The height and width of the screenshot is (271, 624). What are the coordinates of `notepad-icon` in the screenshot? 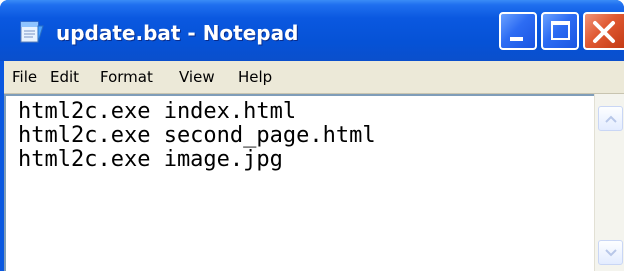 It's located at (31, 32).